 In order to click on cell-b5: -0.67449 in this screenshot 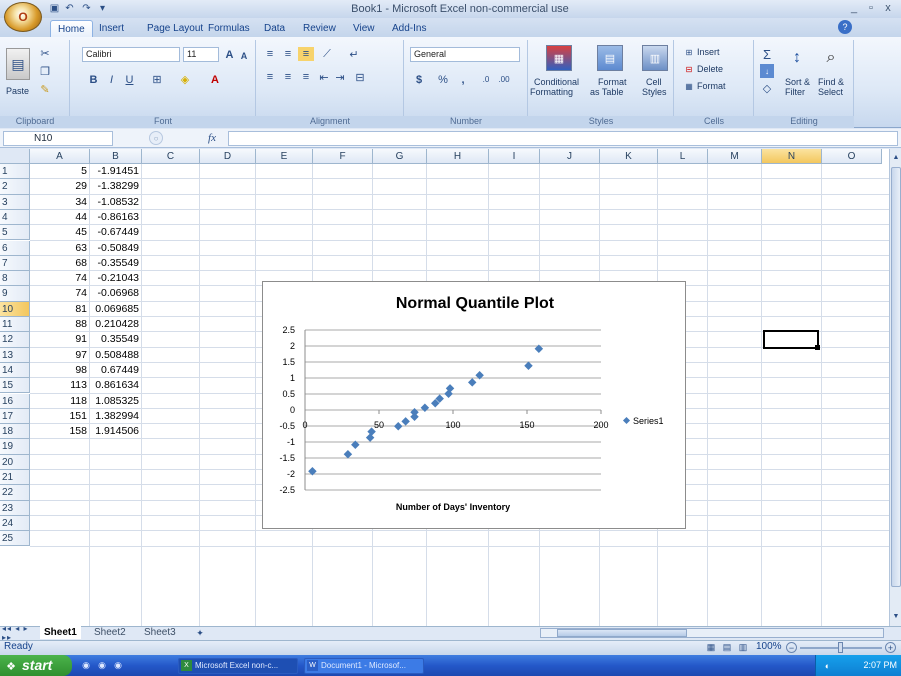, I will do `click(116, 232)`.